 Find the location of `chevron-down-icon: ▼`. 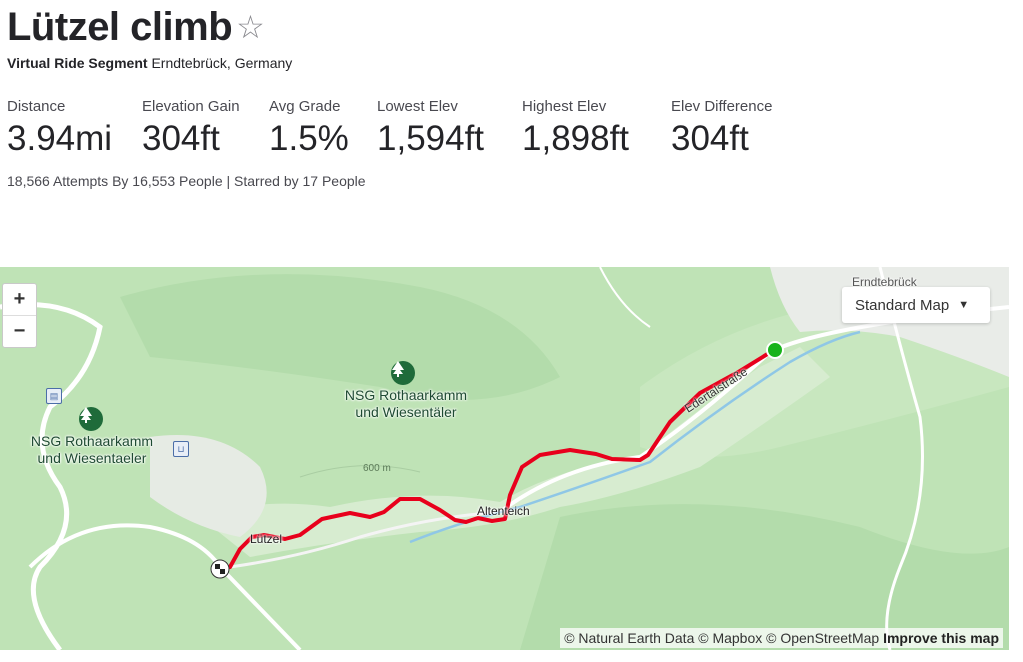

chevron-down-icon: ▼ is located at coordinates (964, 305).